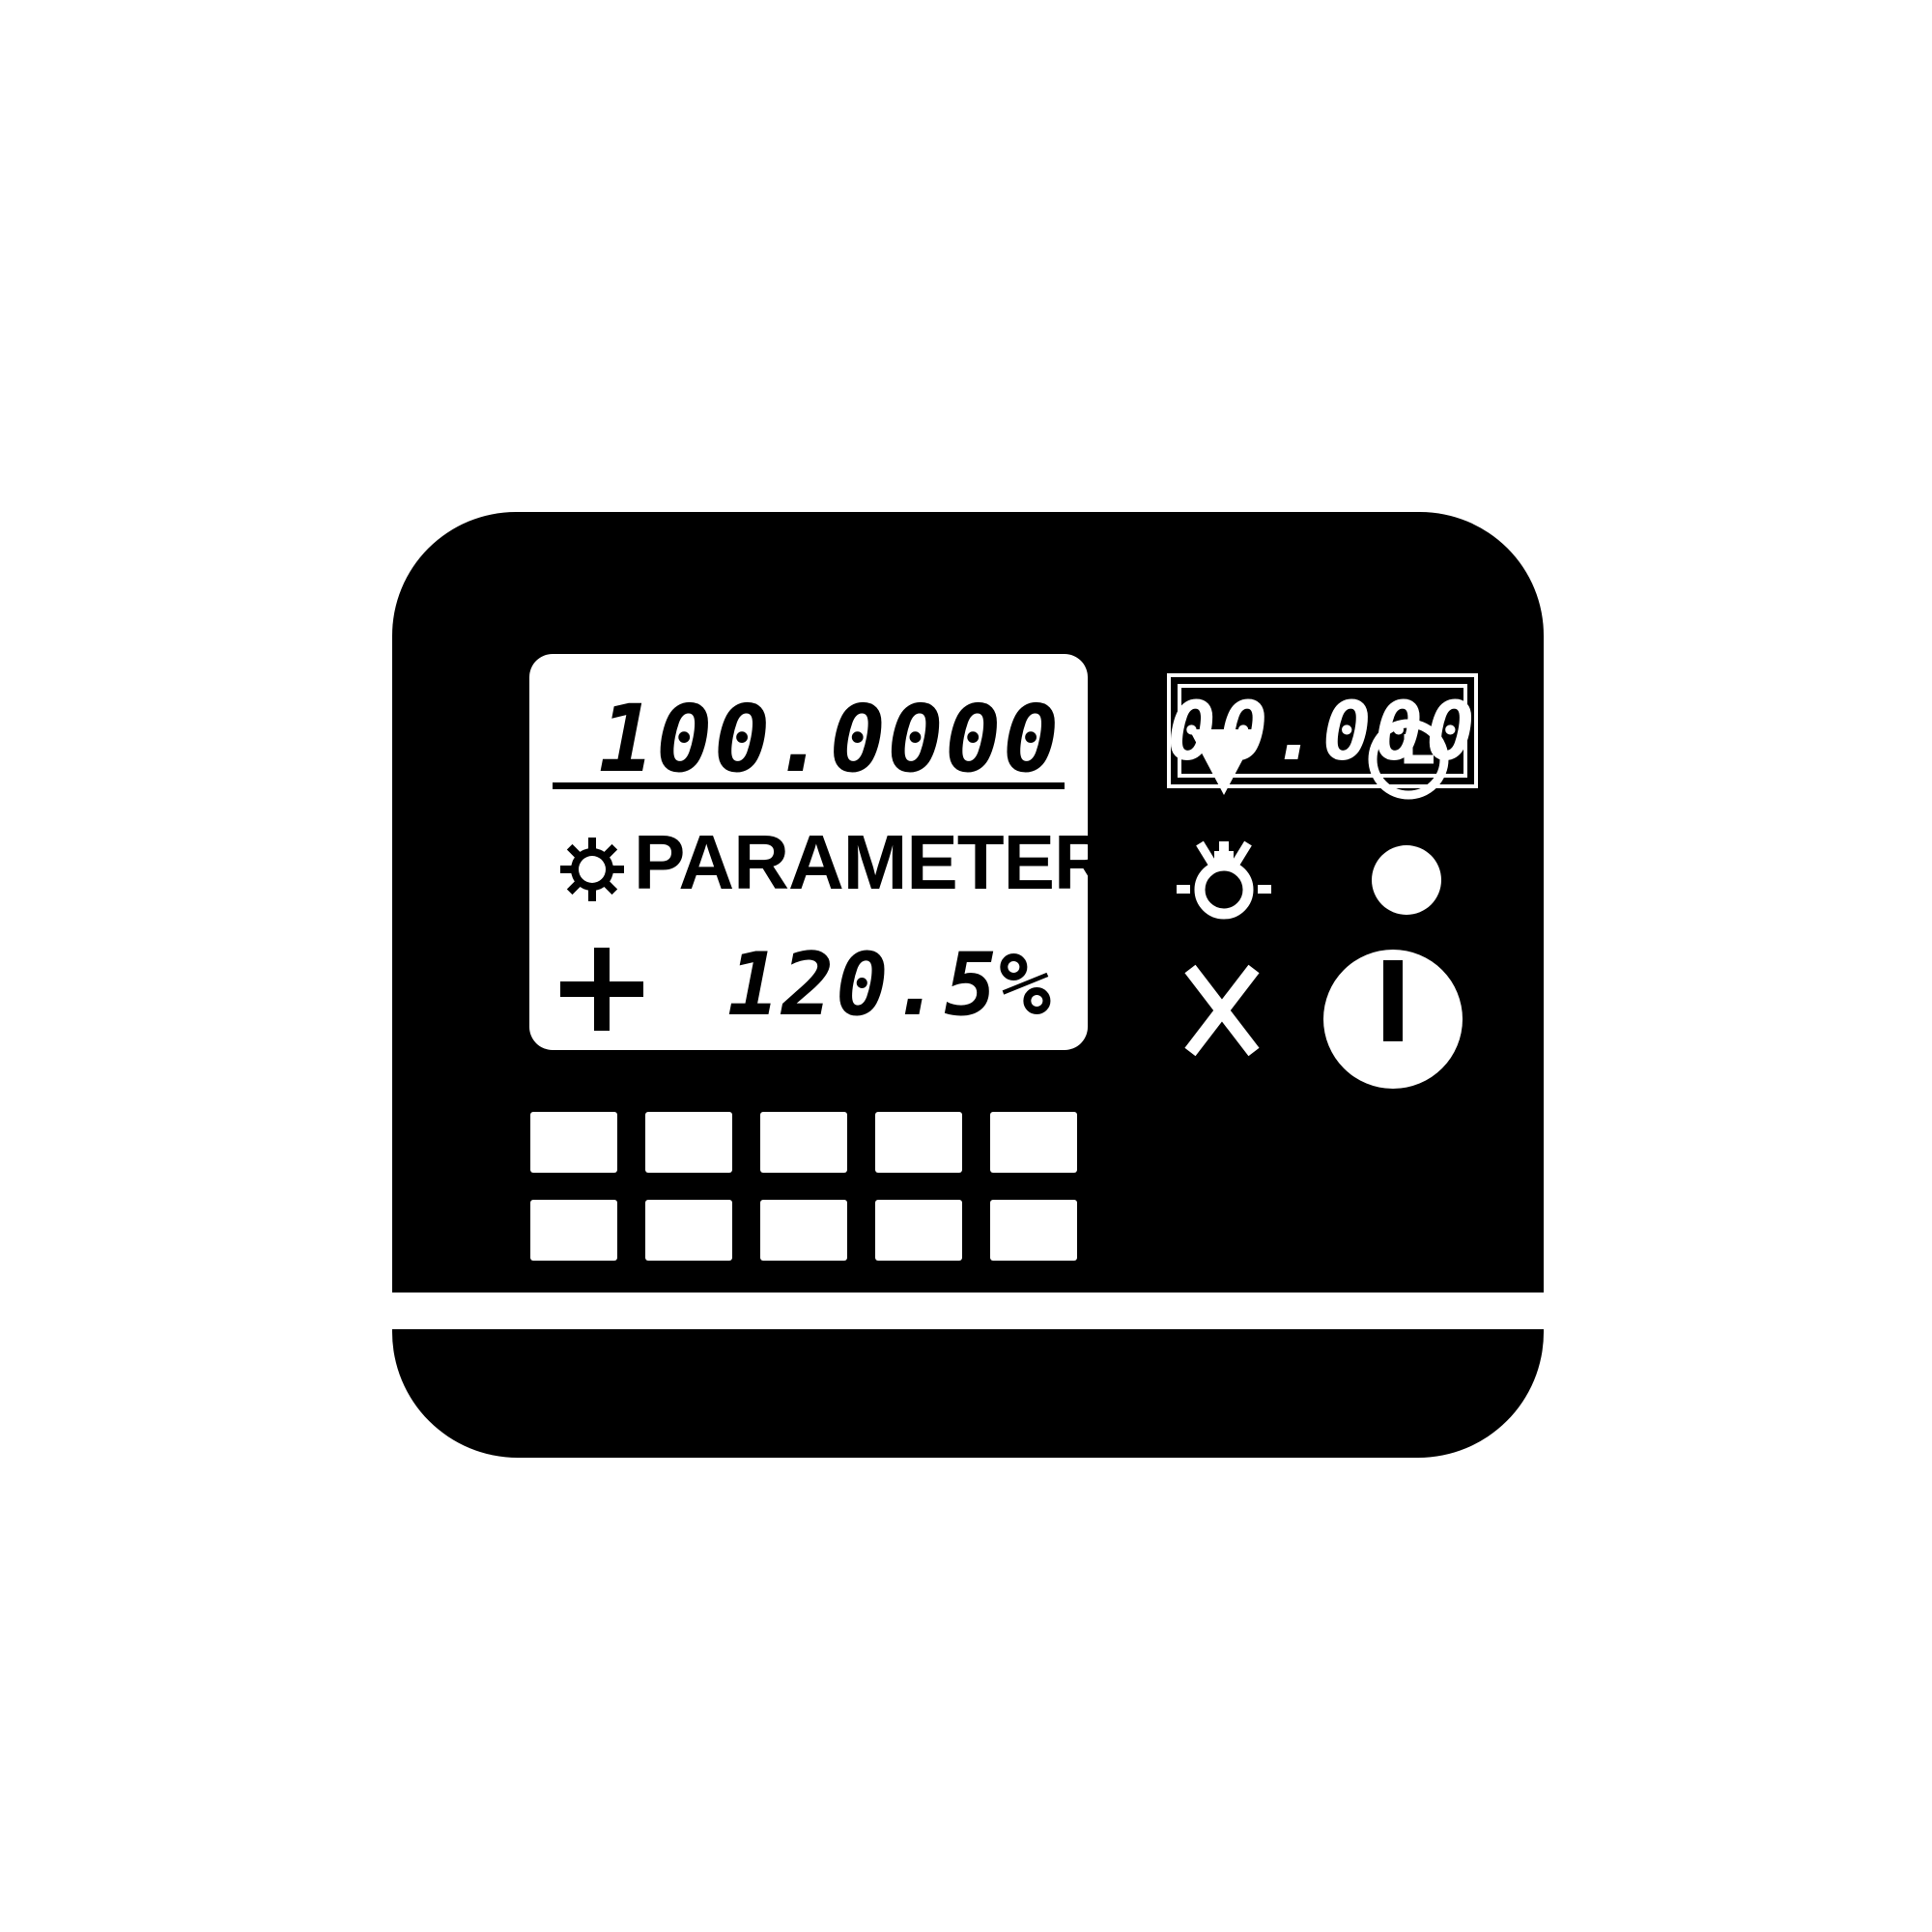 Image resolution: width=1932 pixels, height=1932 pixels. Describe the element at coordinates (968, 1393) in the screenshot. I see `device-base` at that location.